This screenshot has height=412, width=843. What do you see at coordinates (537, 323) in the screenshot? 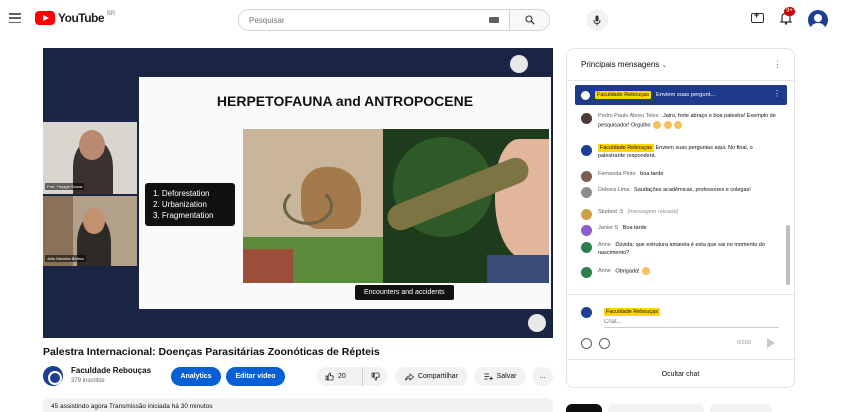
I see `watermark-logo-bottom` at bounding box center [537, 323].